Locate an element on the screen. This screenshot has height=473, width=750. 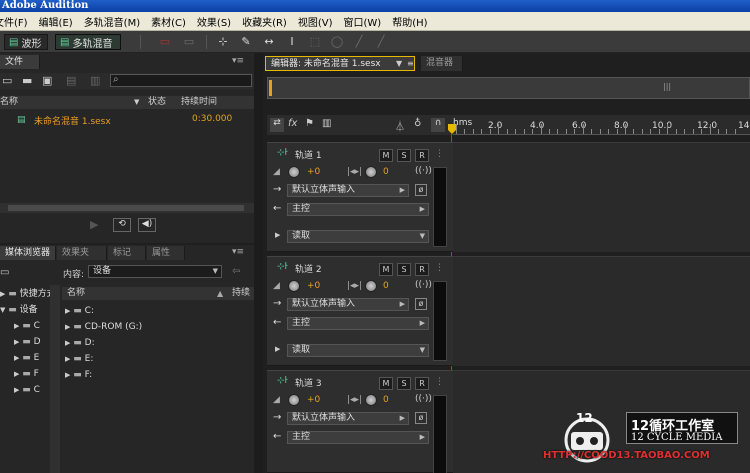
menu-effects: 效果(S) is located at coordinates (214, 21).